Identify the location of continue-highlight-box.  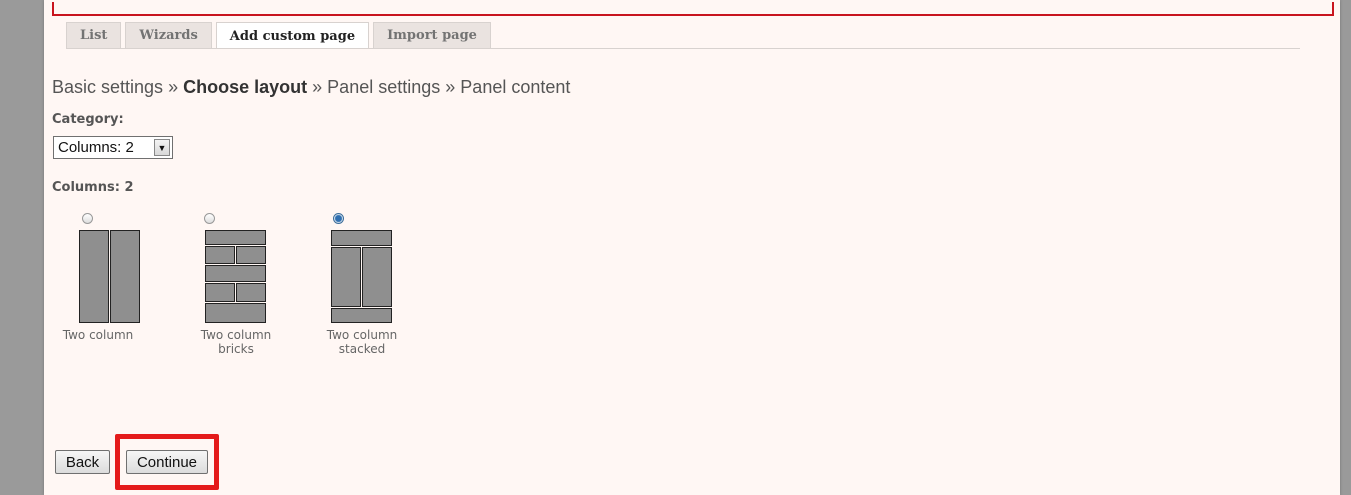
(167, 462).